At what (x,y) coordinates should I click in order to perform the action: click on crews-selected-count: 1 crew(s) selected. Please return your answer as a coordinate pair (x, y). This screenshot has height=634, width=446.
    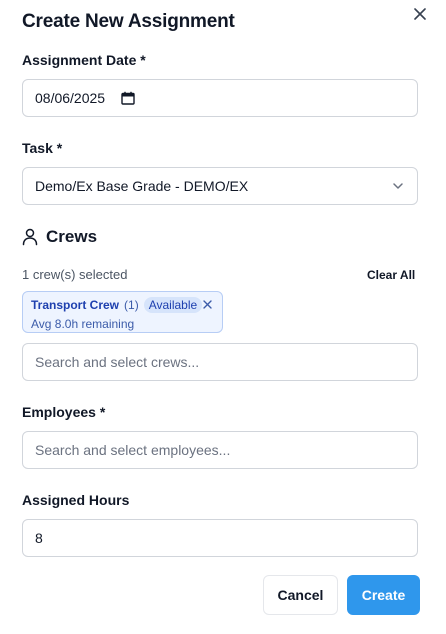
    Looking at the image, I should click on (75, 274).